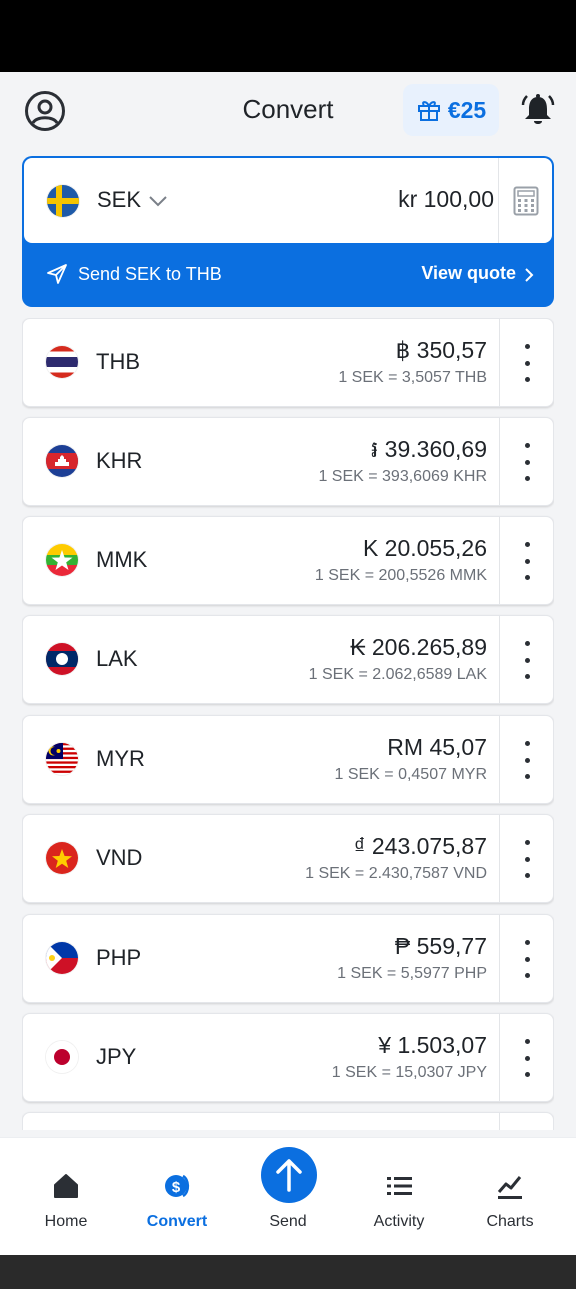 Image resolution: width=576 pixels, height=1289 pixels. Describe the element at coordinates (119, 957) in the screenshot. I see `currency-code: PHP` at that location.